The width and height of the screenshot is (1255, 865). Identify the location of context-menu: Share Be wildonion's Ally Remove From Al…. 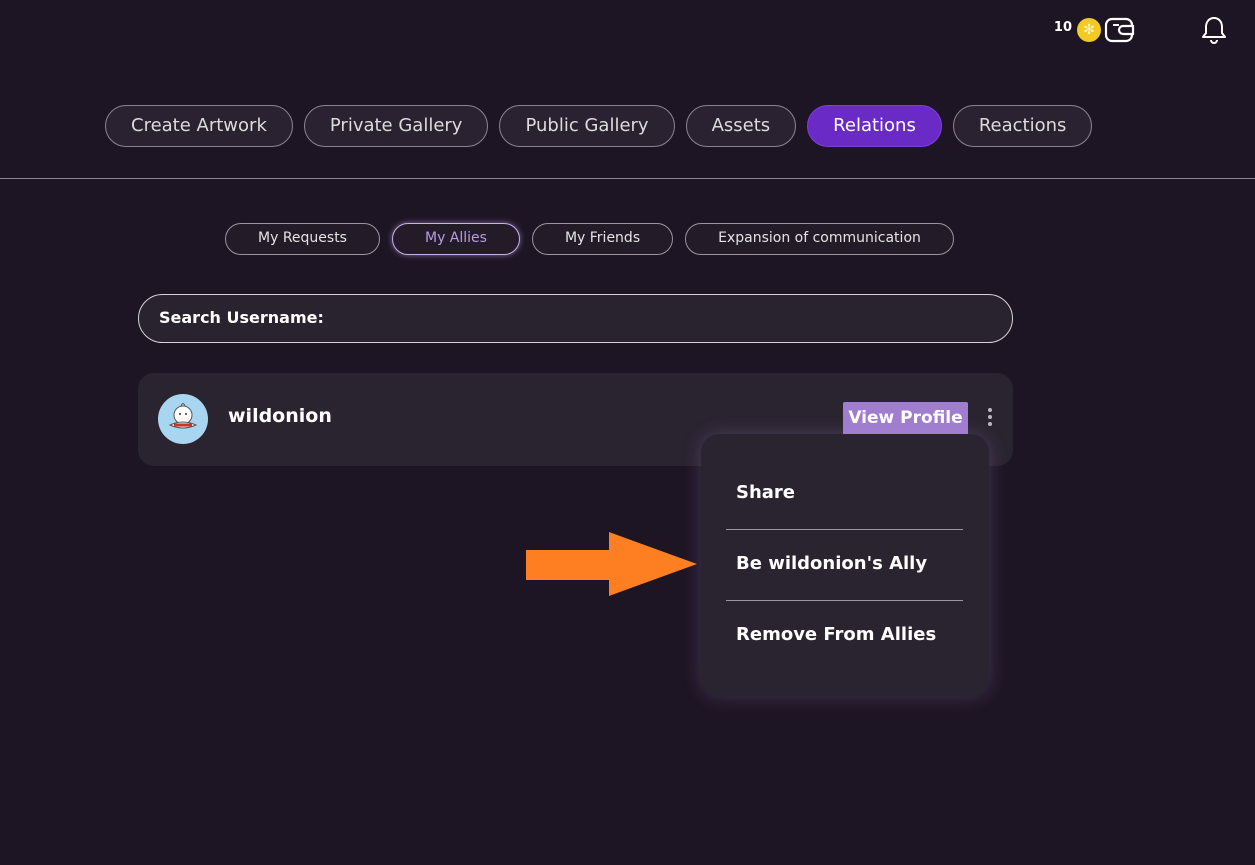
(845, 565).